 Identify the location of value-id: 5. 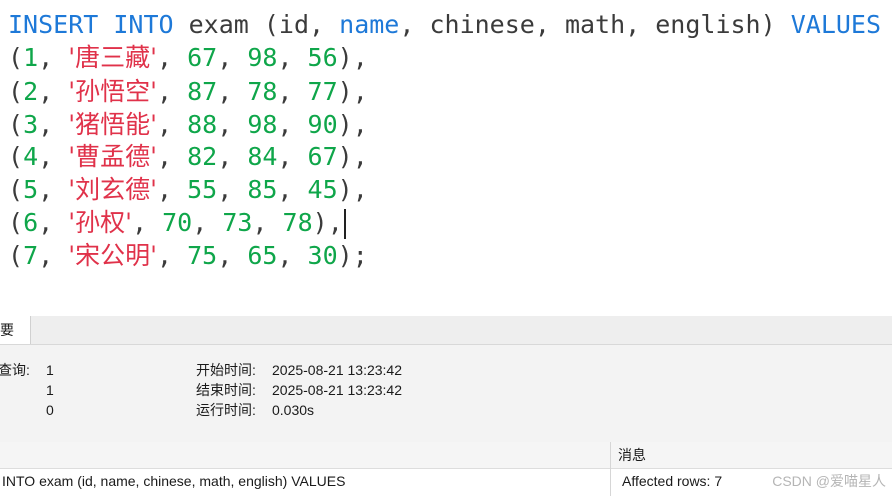
(31, 189).